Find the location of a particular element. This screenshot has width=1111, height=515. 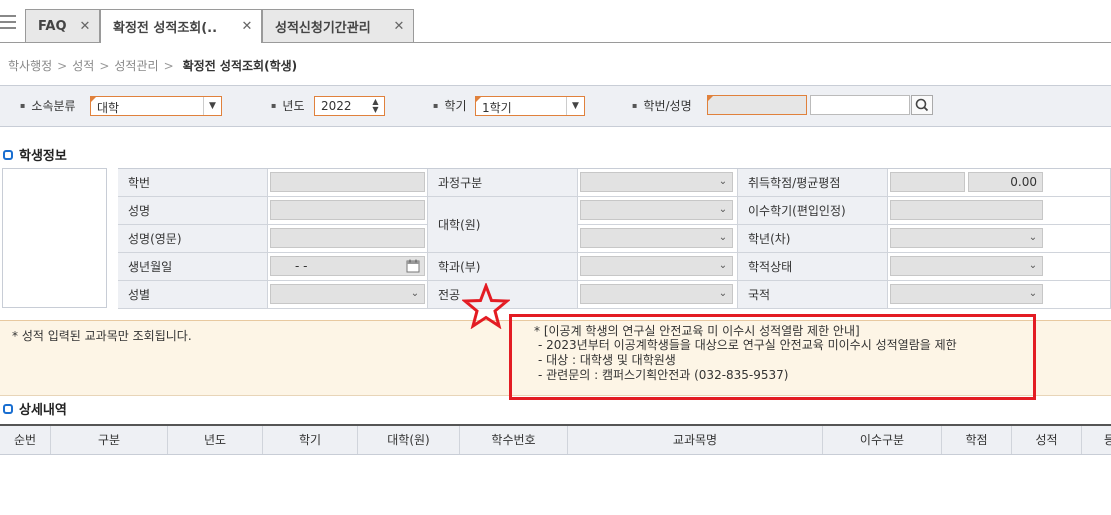

tab-label: 성적신청기간관리 is located at coordinates (323, 28).